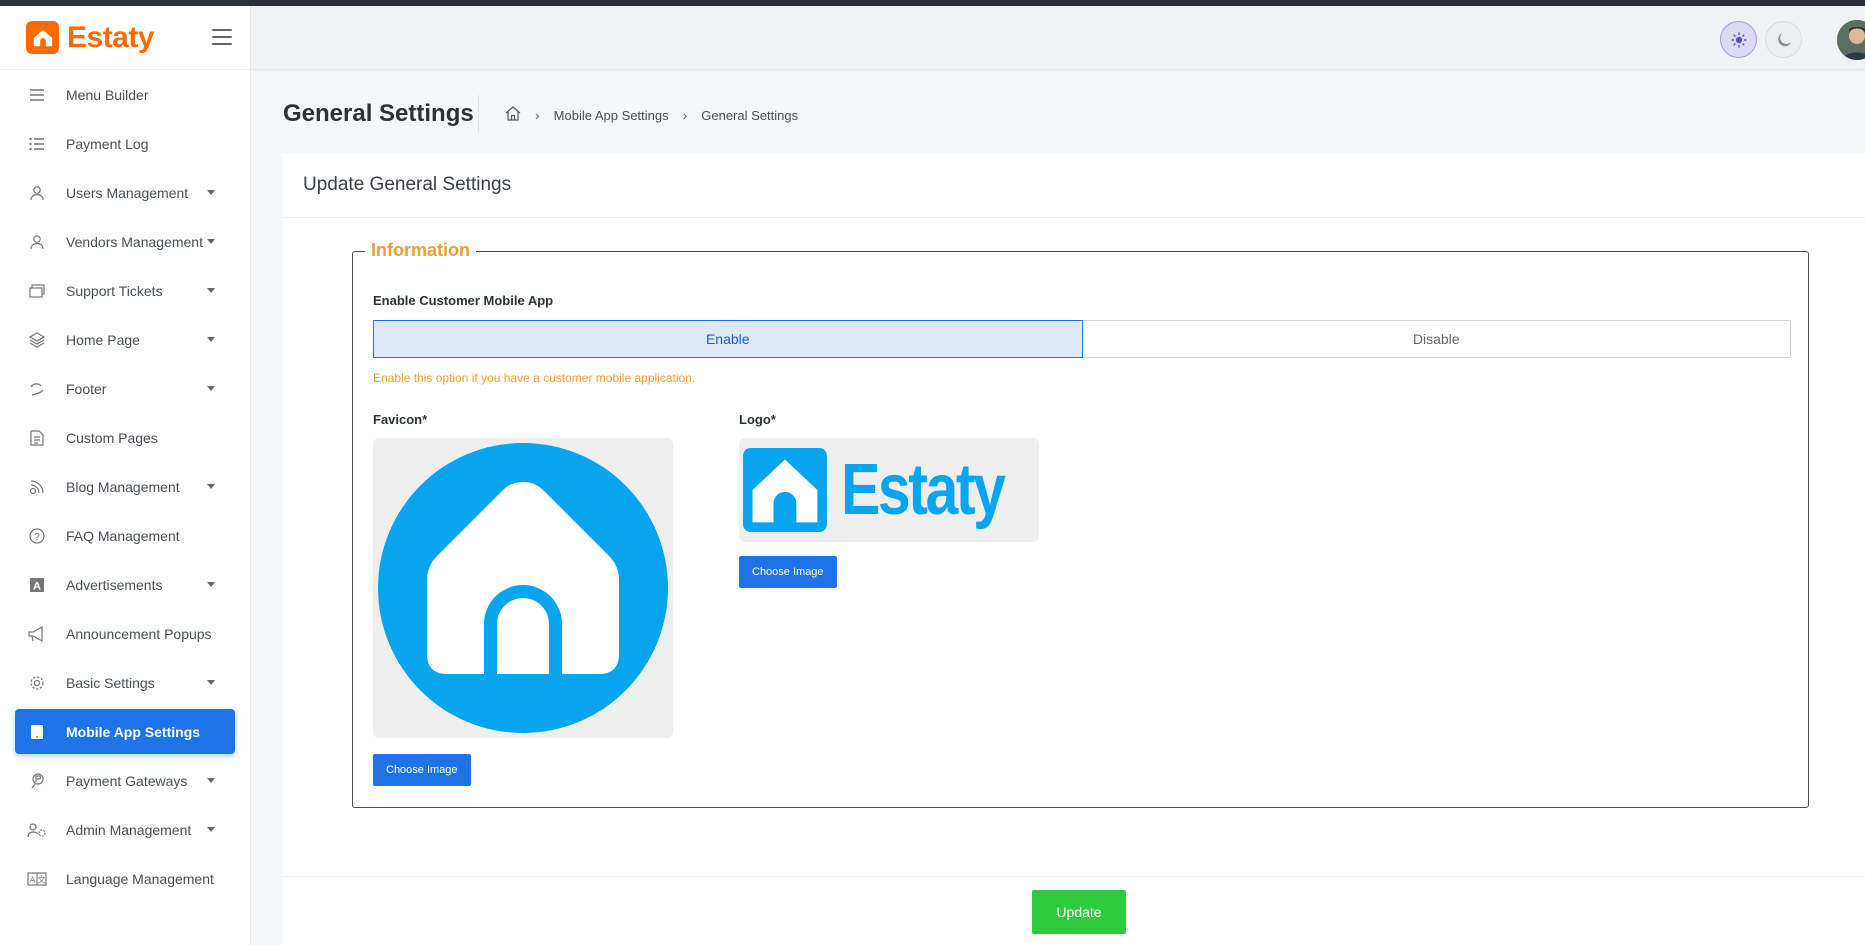 The image size is (1865, 945). I want to click on sidebar-item-announcement-popups: Announcement Popups, so click(125, 633).